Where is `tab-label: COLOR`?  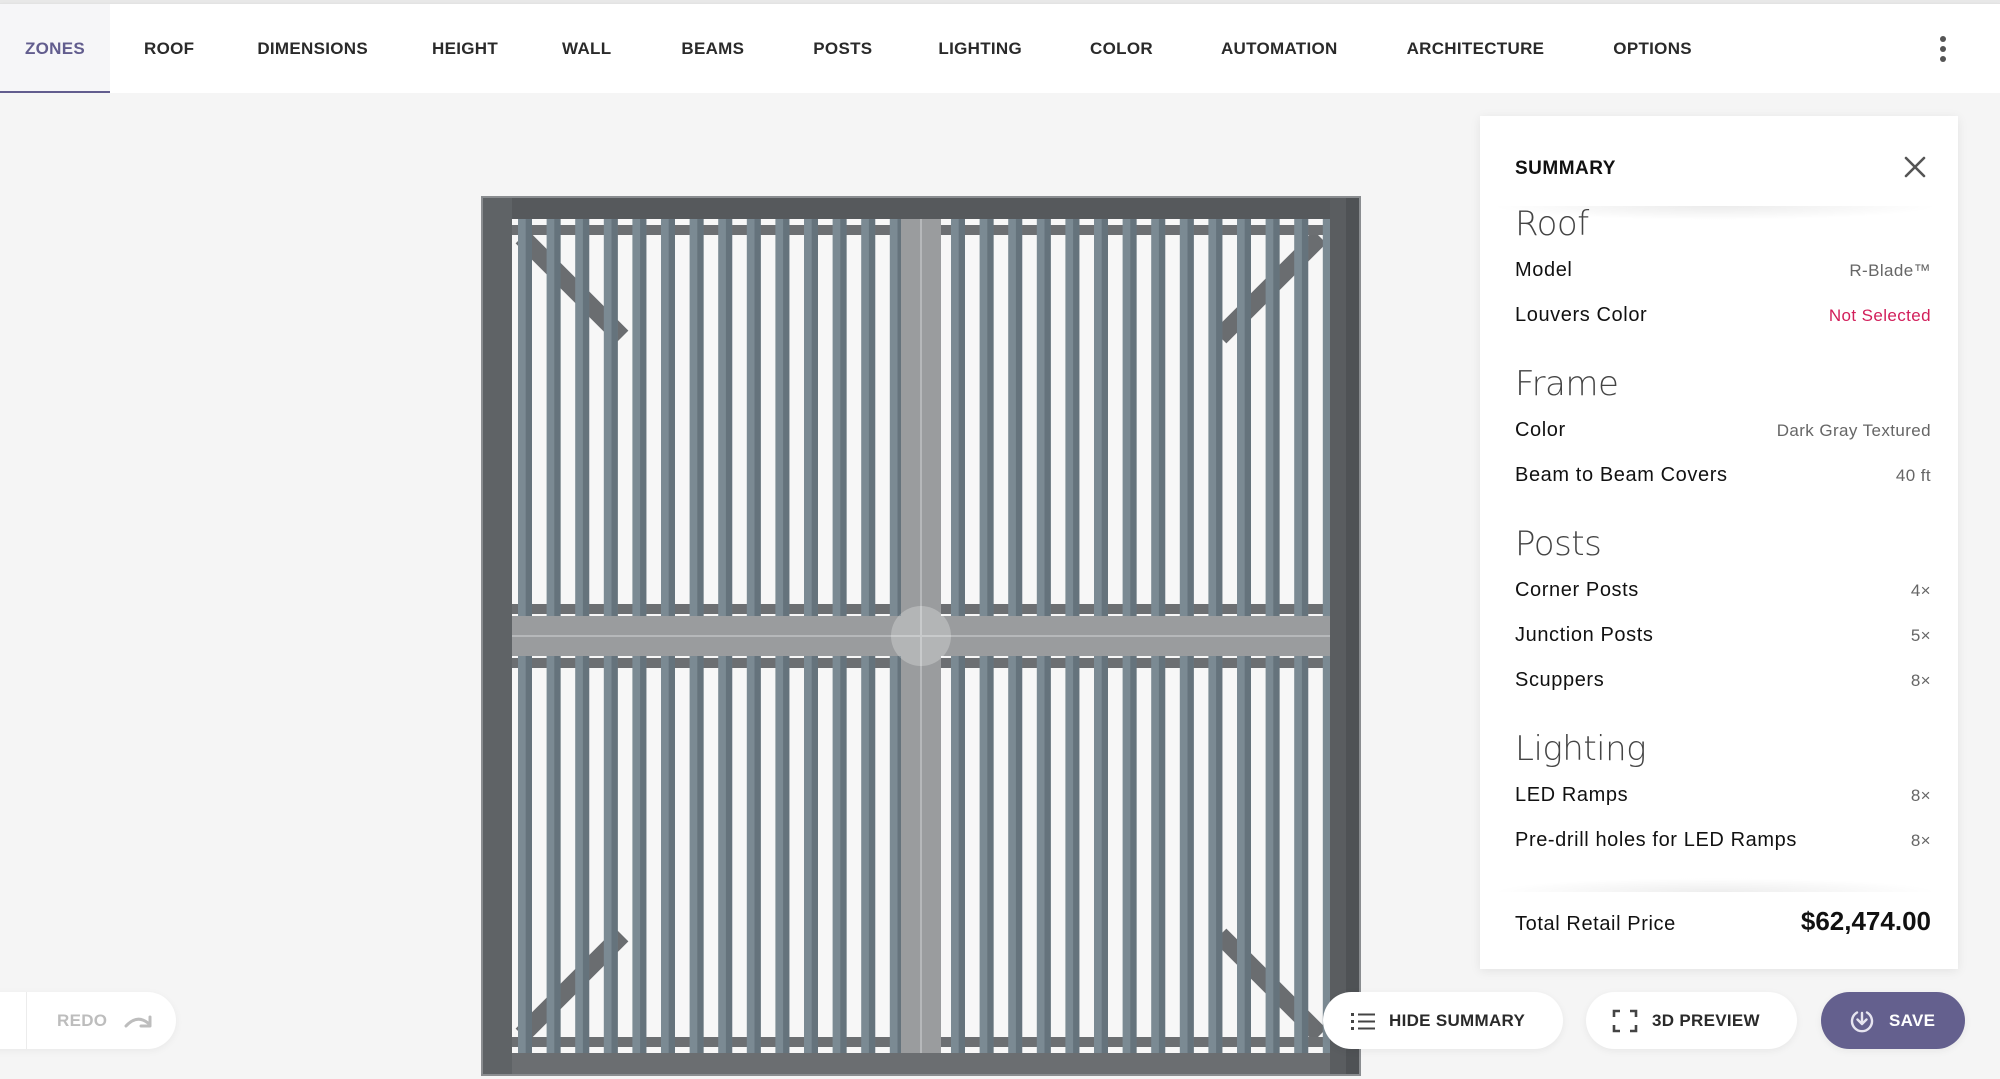
tab-label: COLOR is located at coordinates (1121, 48).